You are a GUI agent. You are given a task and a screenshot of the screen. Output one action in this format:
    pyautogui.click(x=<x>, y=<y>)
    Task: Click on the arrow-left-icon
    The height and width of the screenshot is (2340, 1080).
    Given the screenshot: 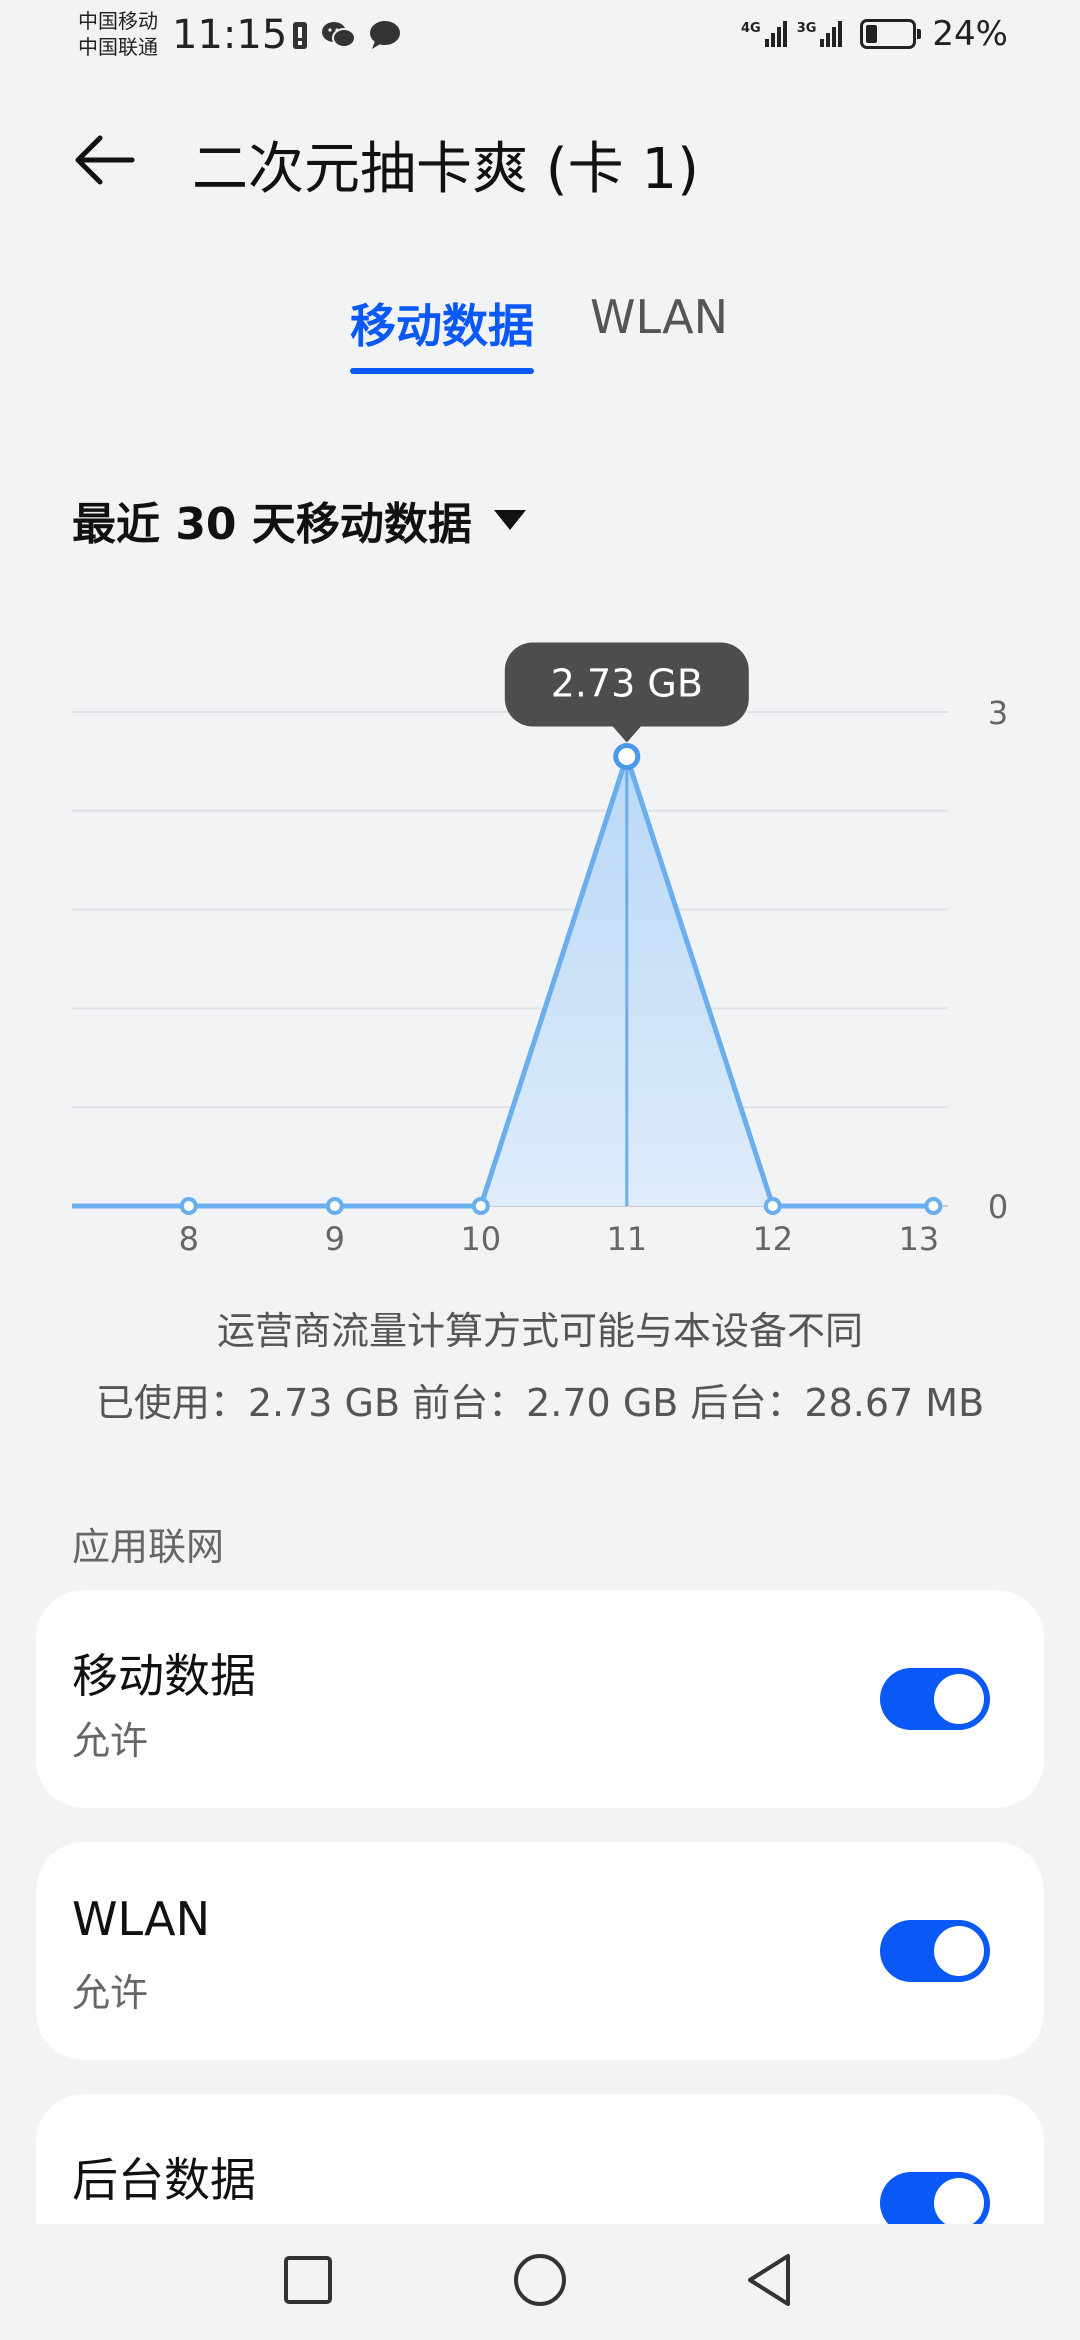 What is the action you would take?
    pyautogui.click(x=105, y=160)
    